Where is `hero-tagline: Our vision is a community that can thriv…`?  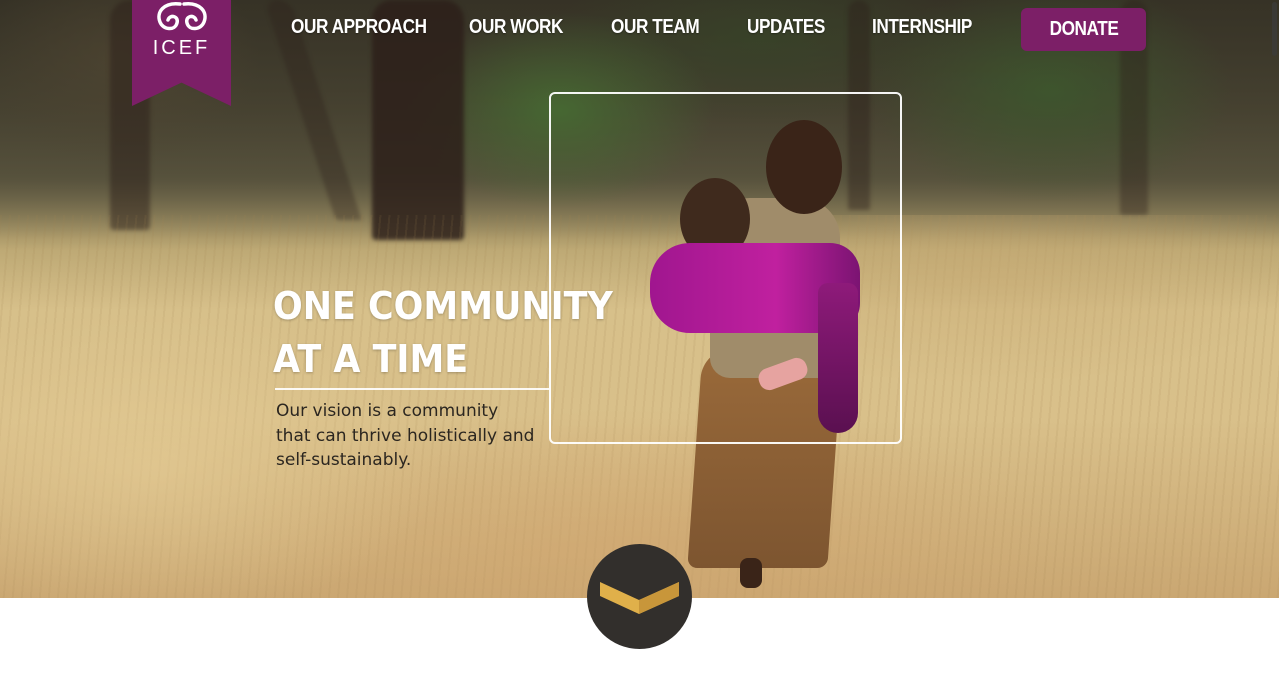 hero-tagline: Our vision is a community that can thriv… is located at coordinates (405, 435).